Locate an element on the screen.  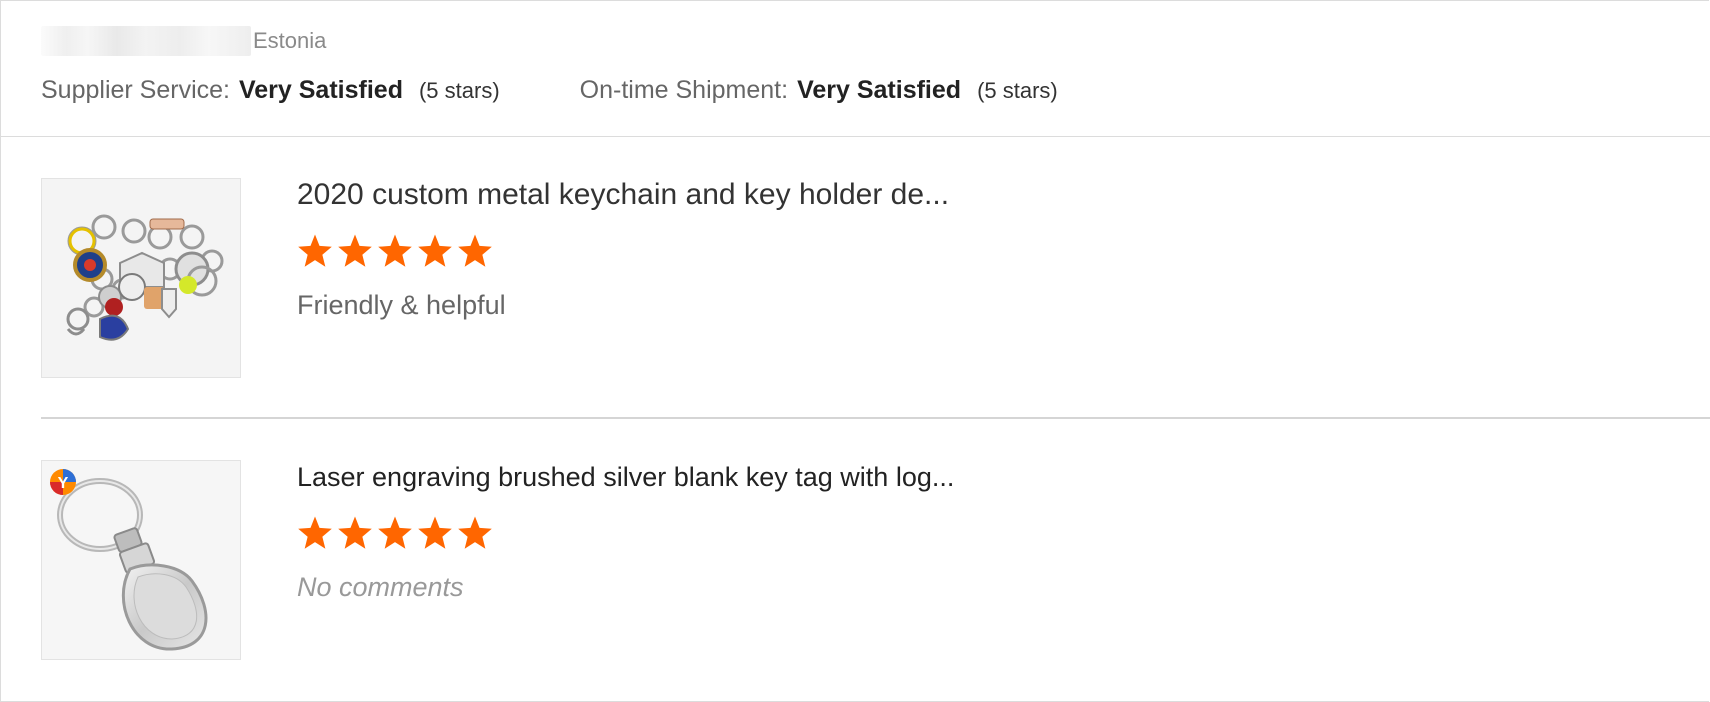
keychain-collection-image is located at coordinates (141, 278).